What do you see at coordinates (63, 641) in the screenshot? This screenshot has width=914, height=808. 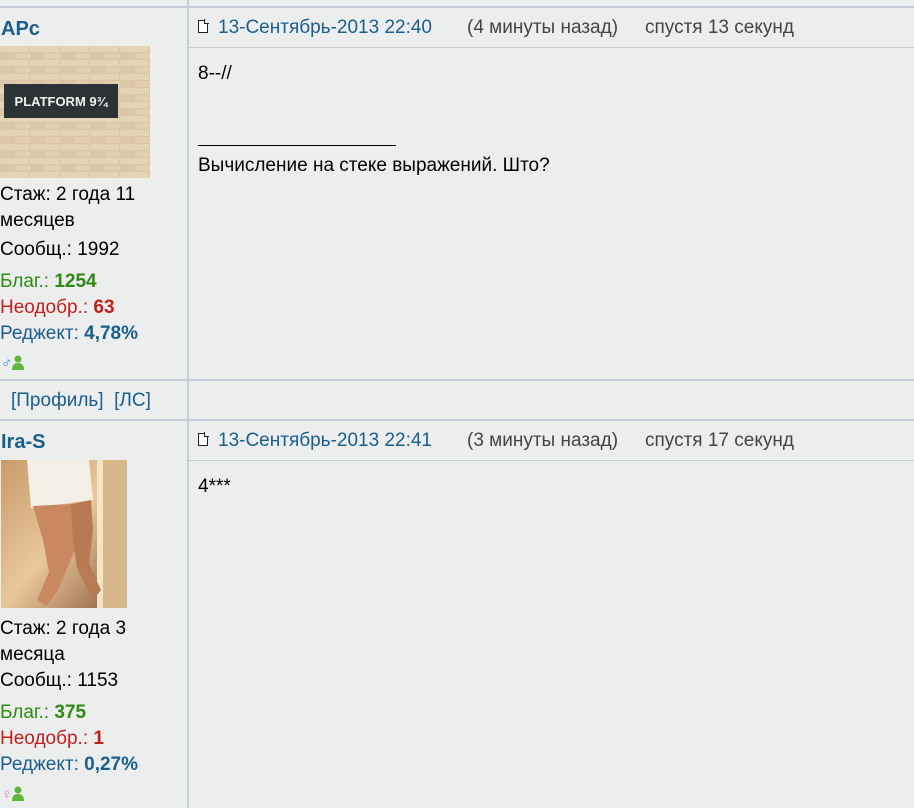 I see `tenure: Стаж: 2 года 3 месяца` at bounding box center [63, 641].